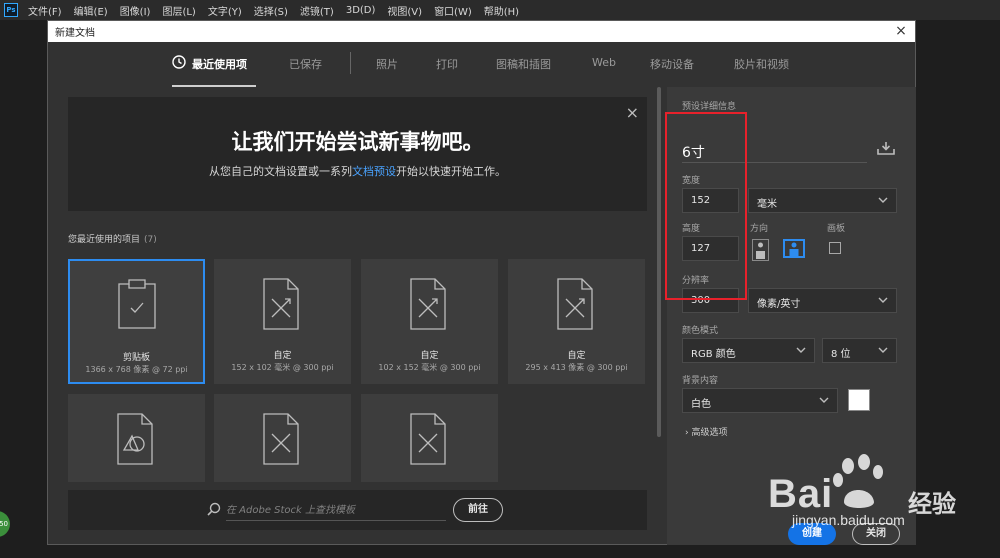  I want to click on clipboard-icon, so click(137, 304).